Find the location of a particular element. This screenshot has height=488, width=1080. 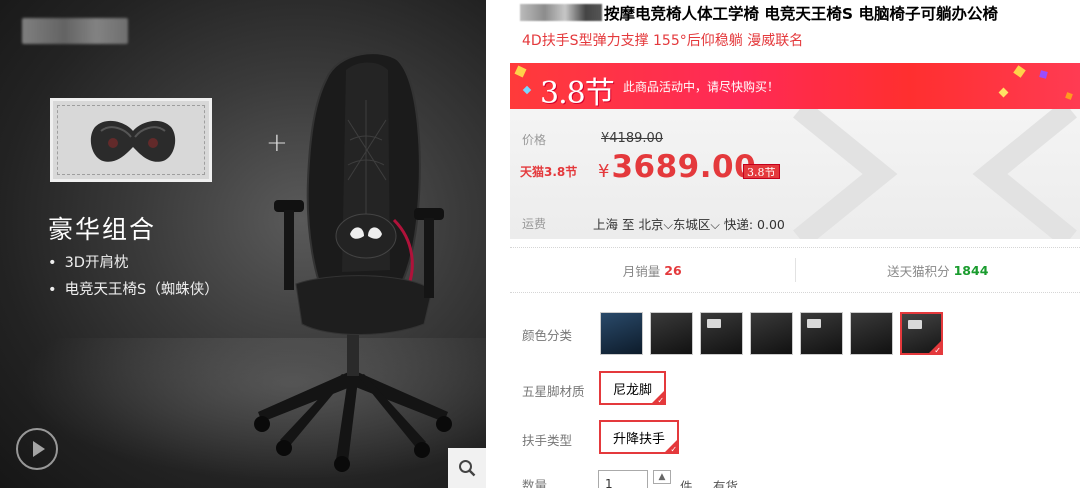

quantity-label: 数量 is located at coordinates (535, 483).